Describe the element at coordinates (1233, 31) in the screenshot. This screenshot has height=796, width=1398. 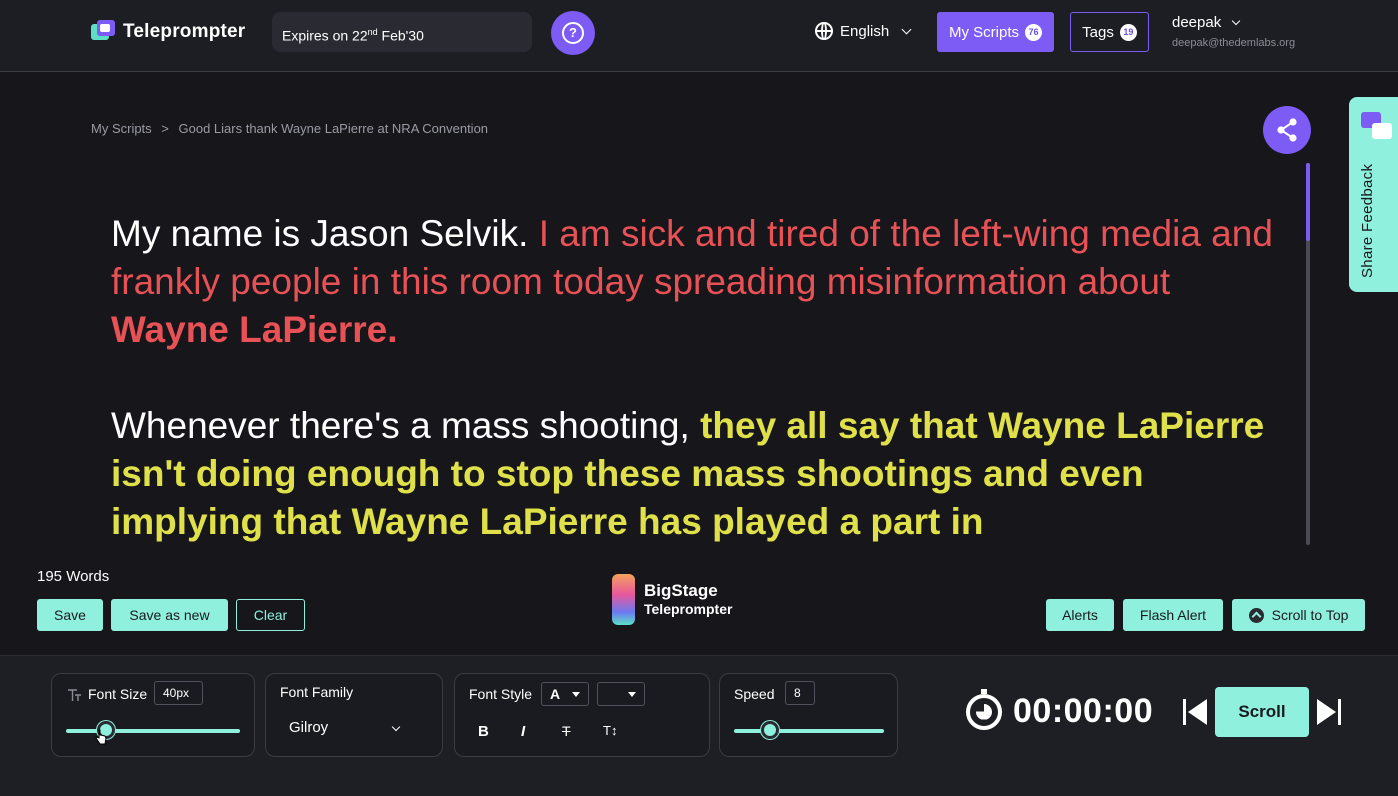
I see `user-menu: deepak deepak@thedemlabs.org` at that location.